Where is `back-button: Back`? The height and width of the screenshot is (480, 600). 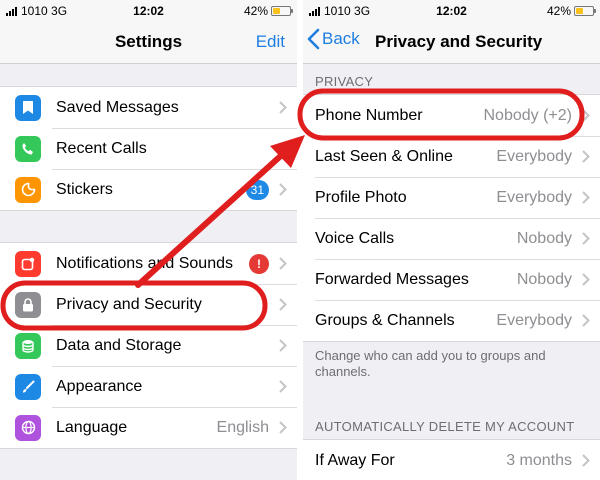 back-button: Back is located at coordinates (333, 39).